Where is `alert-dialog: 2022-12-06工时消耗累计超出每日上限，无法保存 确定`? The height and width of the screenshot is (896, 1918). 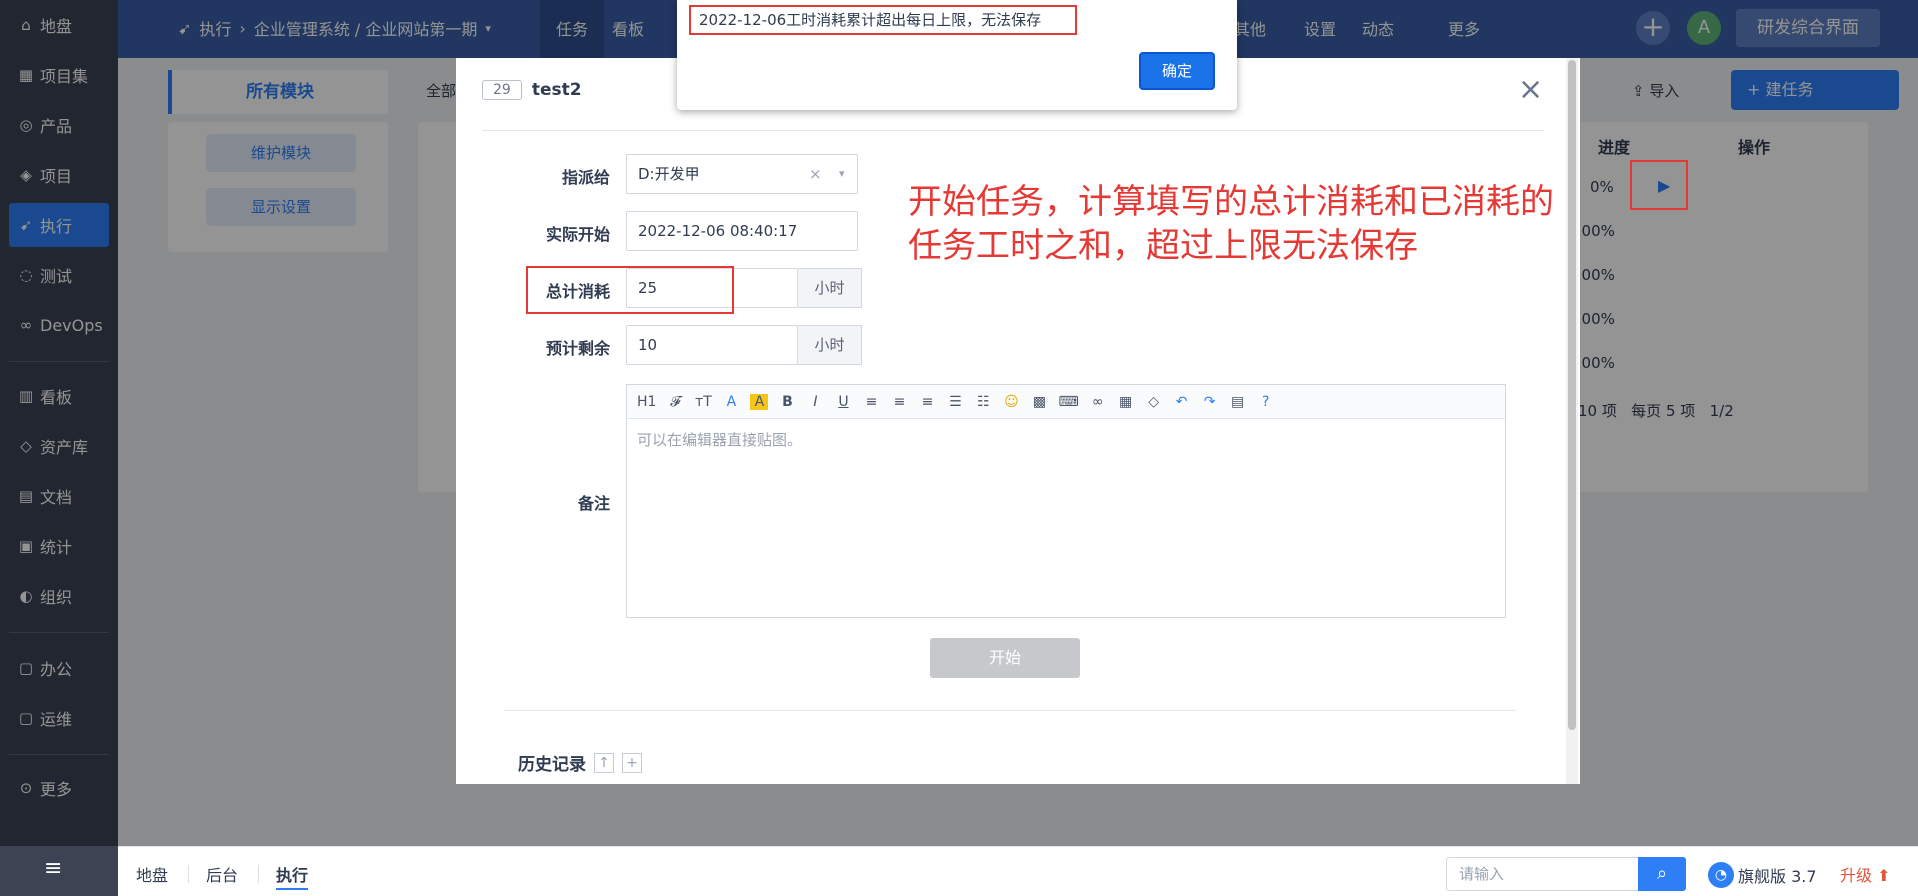 alert-dialog: 2022-12-06工时消耗累计超出每日上限，无法保存 确定 is located at coordinates (957, 55).